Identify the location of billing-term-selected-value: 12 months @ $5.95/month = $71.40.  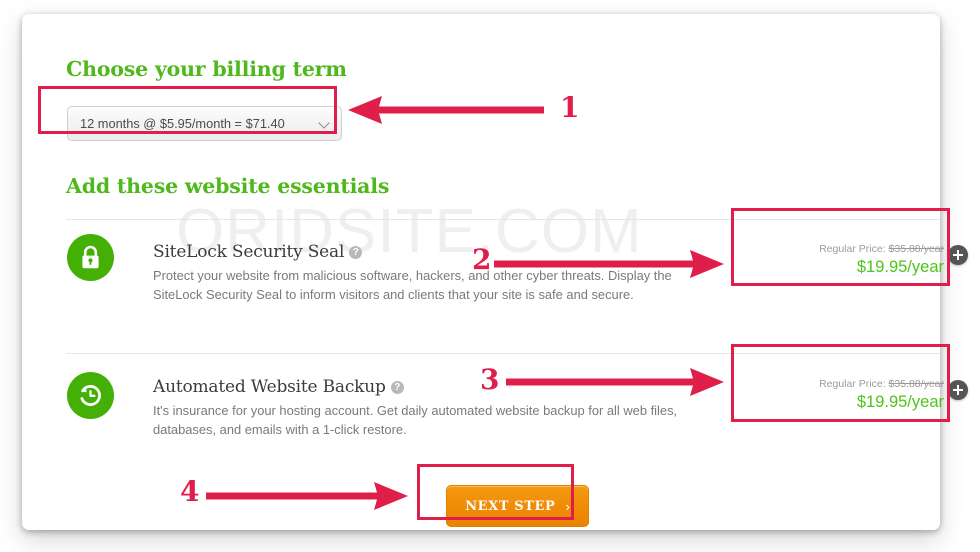
(182, 123).